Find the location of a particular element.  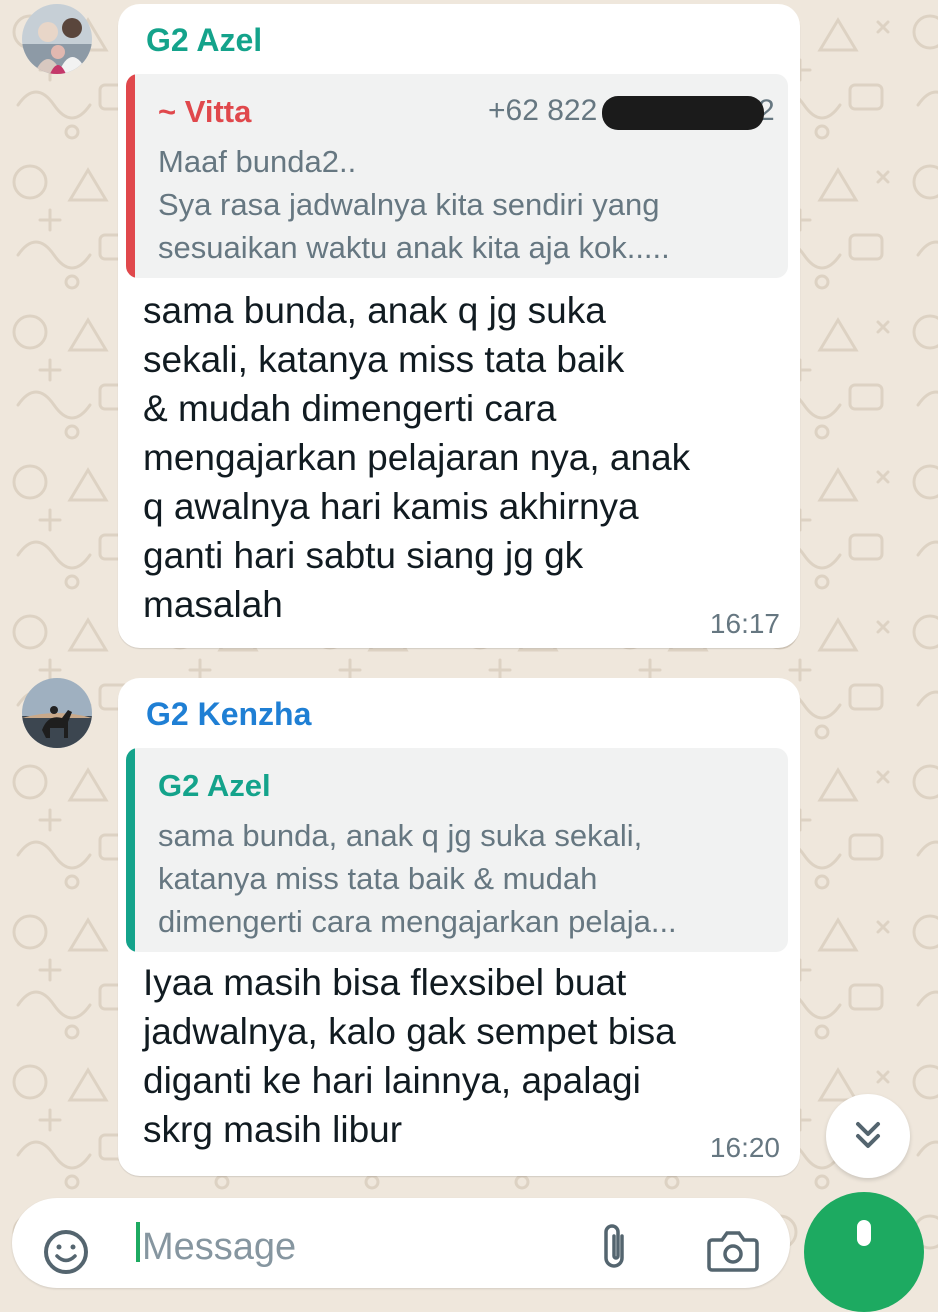

quoted-sender-name: G2 Azel is located at coordinates (214, 785).